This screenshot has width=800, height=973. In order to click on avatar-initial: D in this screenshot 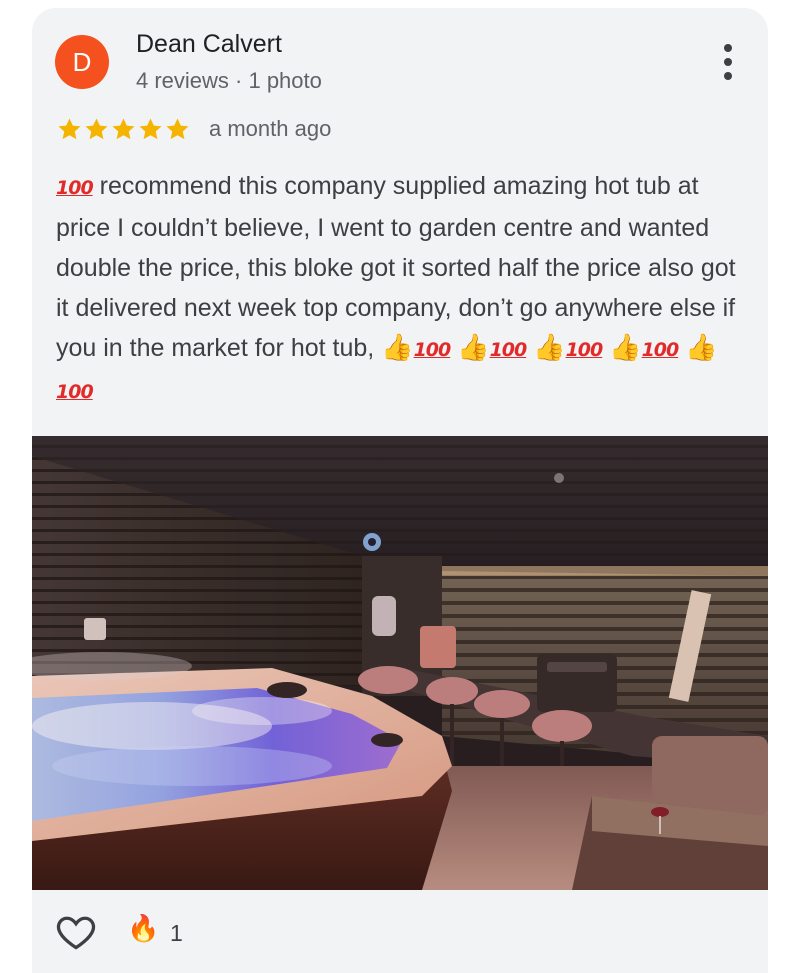, I will do `click(82, 61)`.